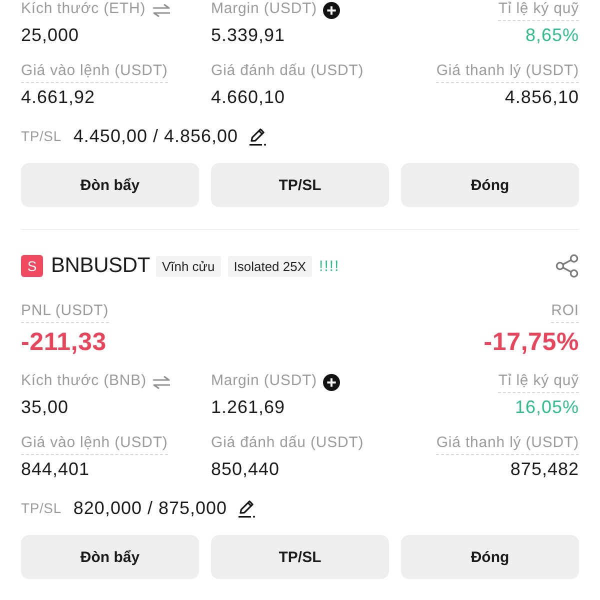 This screenshot has height=600, width=600. What do you see at coordinates (546, 407) in the screenshot?
I see `field-value: 16,05%` at bounding box center [546, 407].